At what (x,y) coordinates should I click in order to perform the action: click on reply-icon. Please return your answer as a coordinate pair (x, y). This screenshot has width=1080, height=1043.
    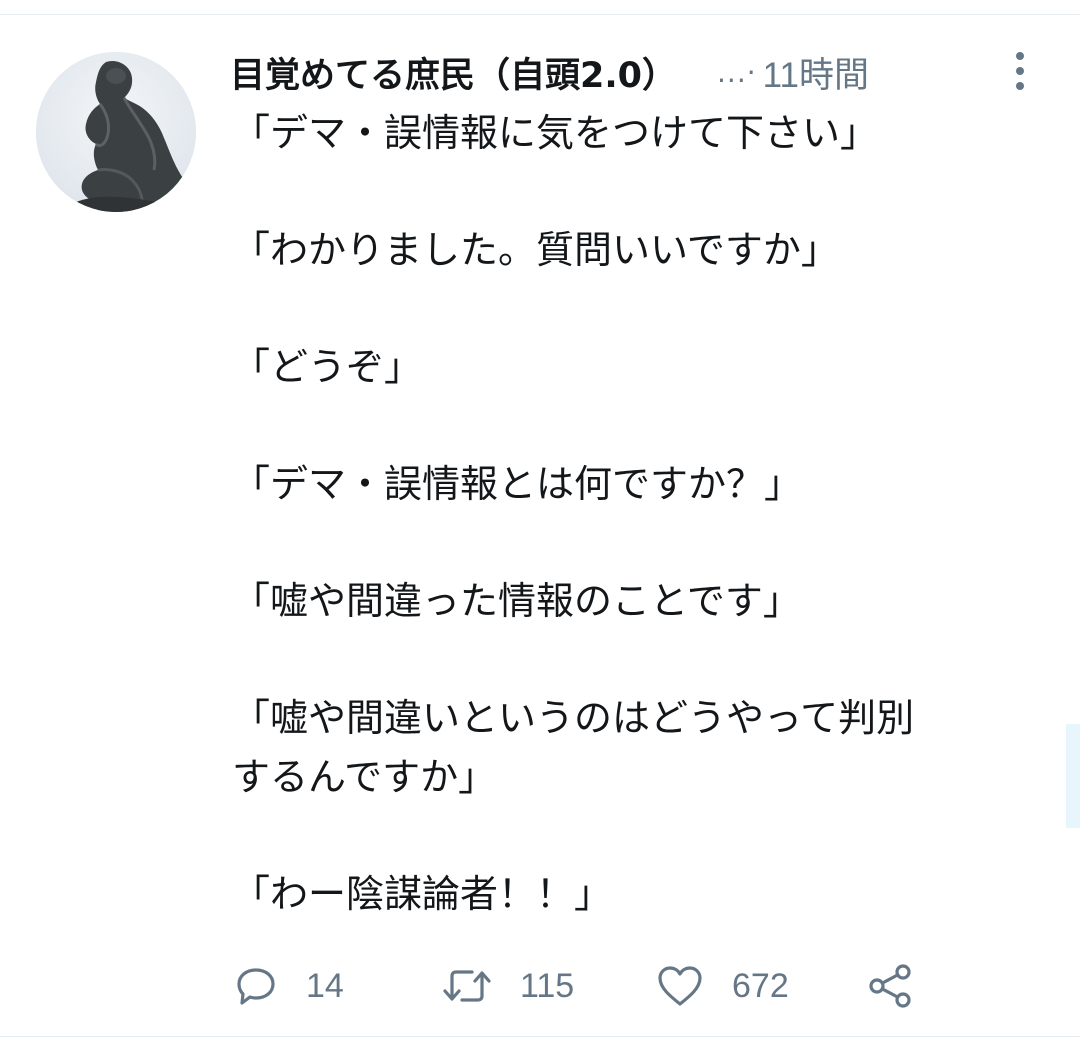
    Looking at the image, I should click on (256, 986).